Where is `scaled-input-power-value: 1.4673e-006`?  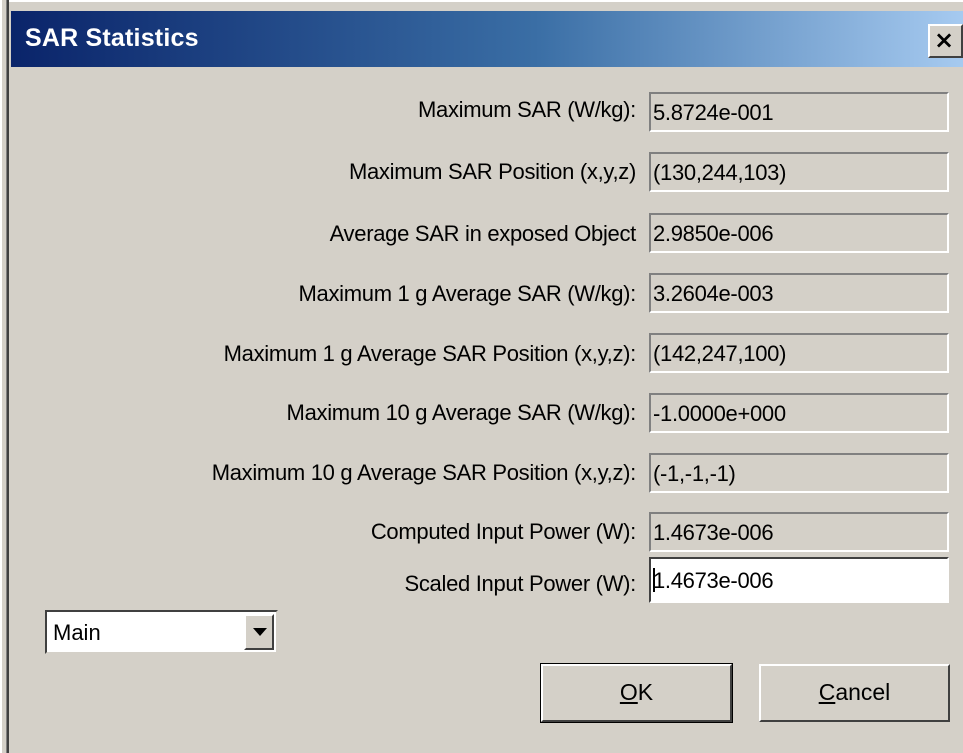
scaled-input-power-value: 1.4673e-006 is located at coordinates (713, 580).